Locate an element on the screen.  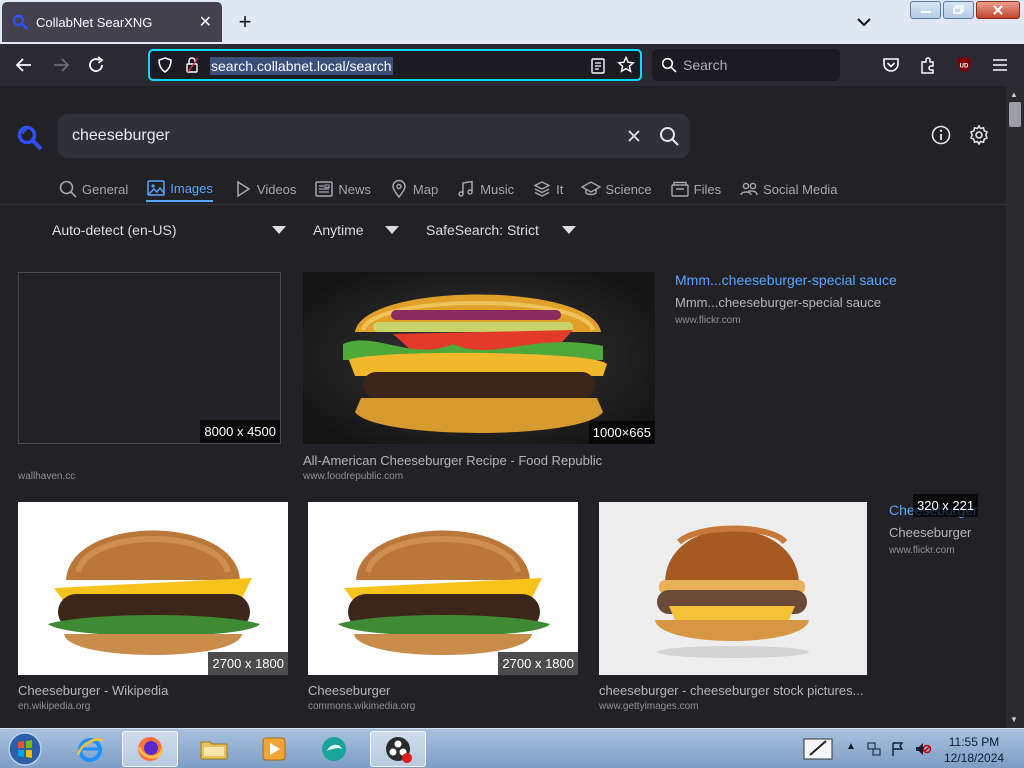
category-tabs: General Images Videos News Map Music It is located at coordinates (457, 190).